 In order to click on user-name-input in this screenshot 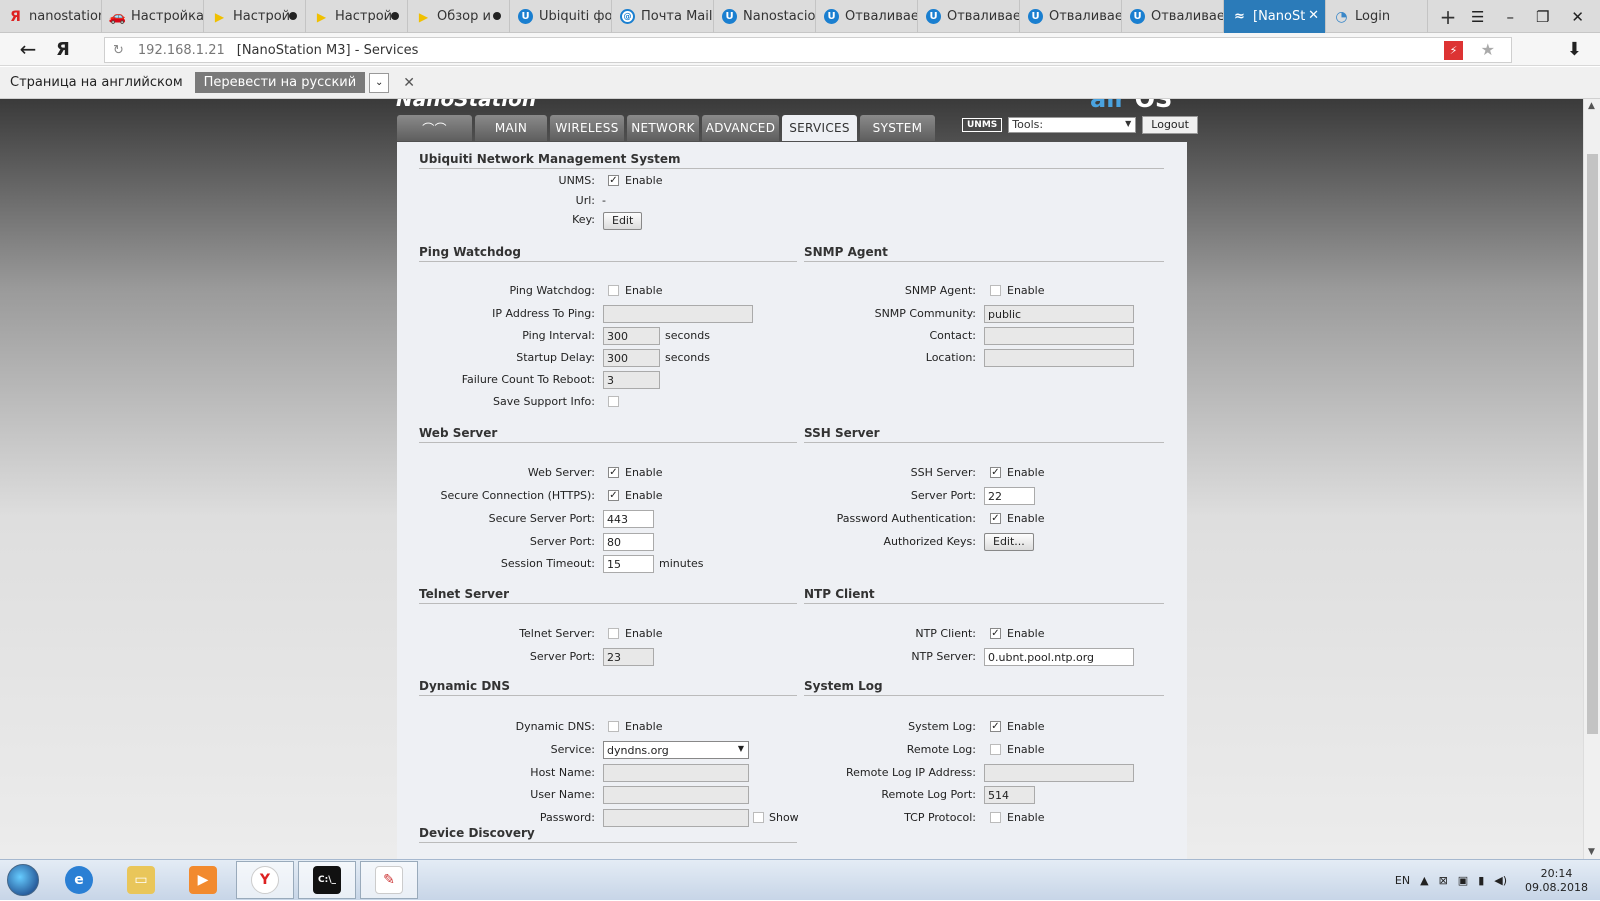, I will do `click(676, 795)`.